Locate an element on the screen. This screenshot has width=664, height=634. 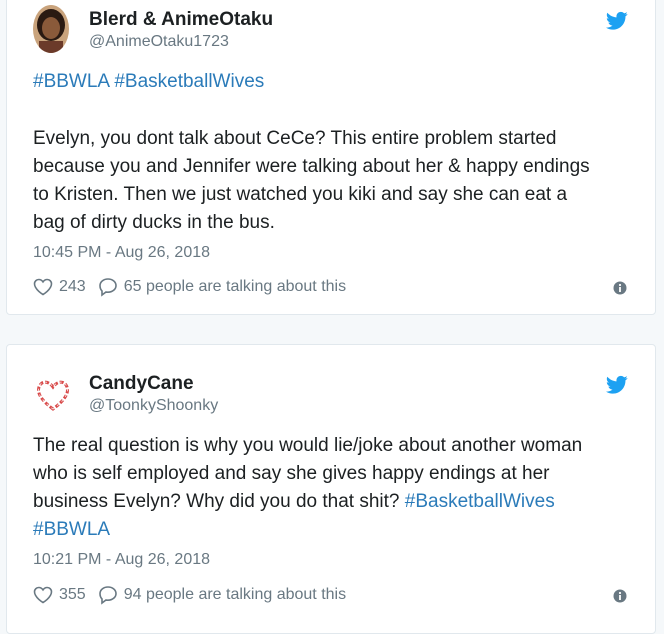
like-count: 355 is located at coordinates (72, 594).